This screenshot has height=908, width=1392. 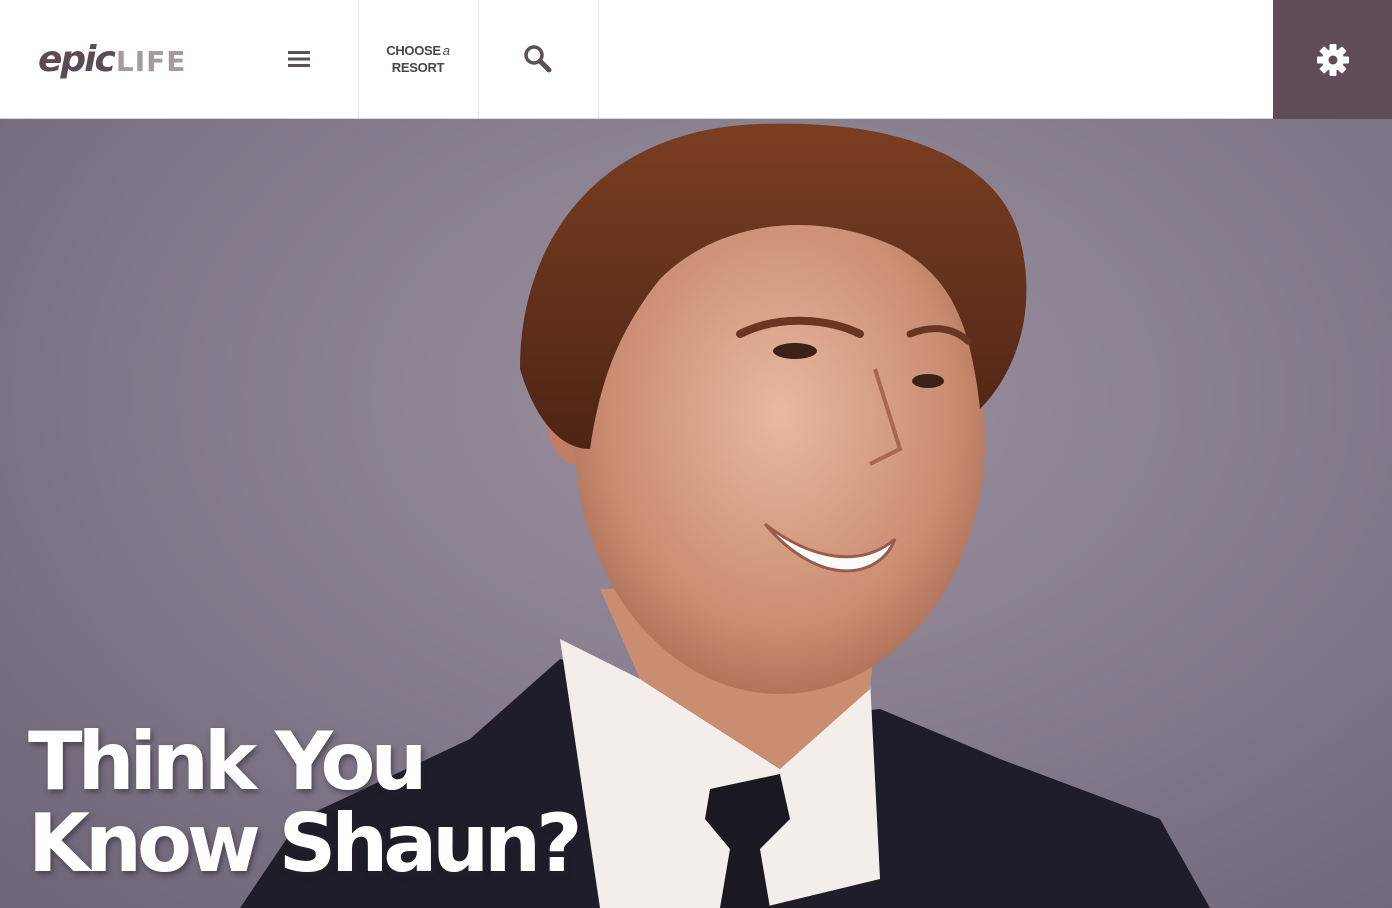 I want to click on top-header: epic LIFE CHOOSE a RESORT, so click(x=696, y=59).